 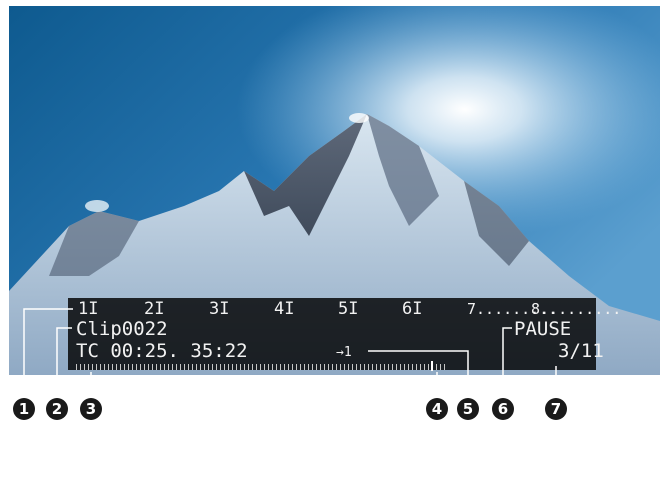 What do you see at coordinates (437, 409) in the screenshot?
I see `callout-4: 4` at bounding box center [437, 409].